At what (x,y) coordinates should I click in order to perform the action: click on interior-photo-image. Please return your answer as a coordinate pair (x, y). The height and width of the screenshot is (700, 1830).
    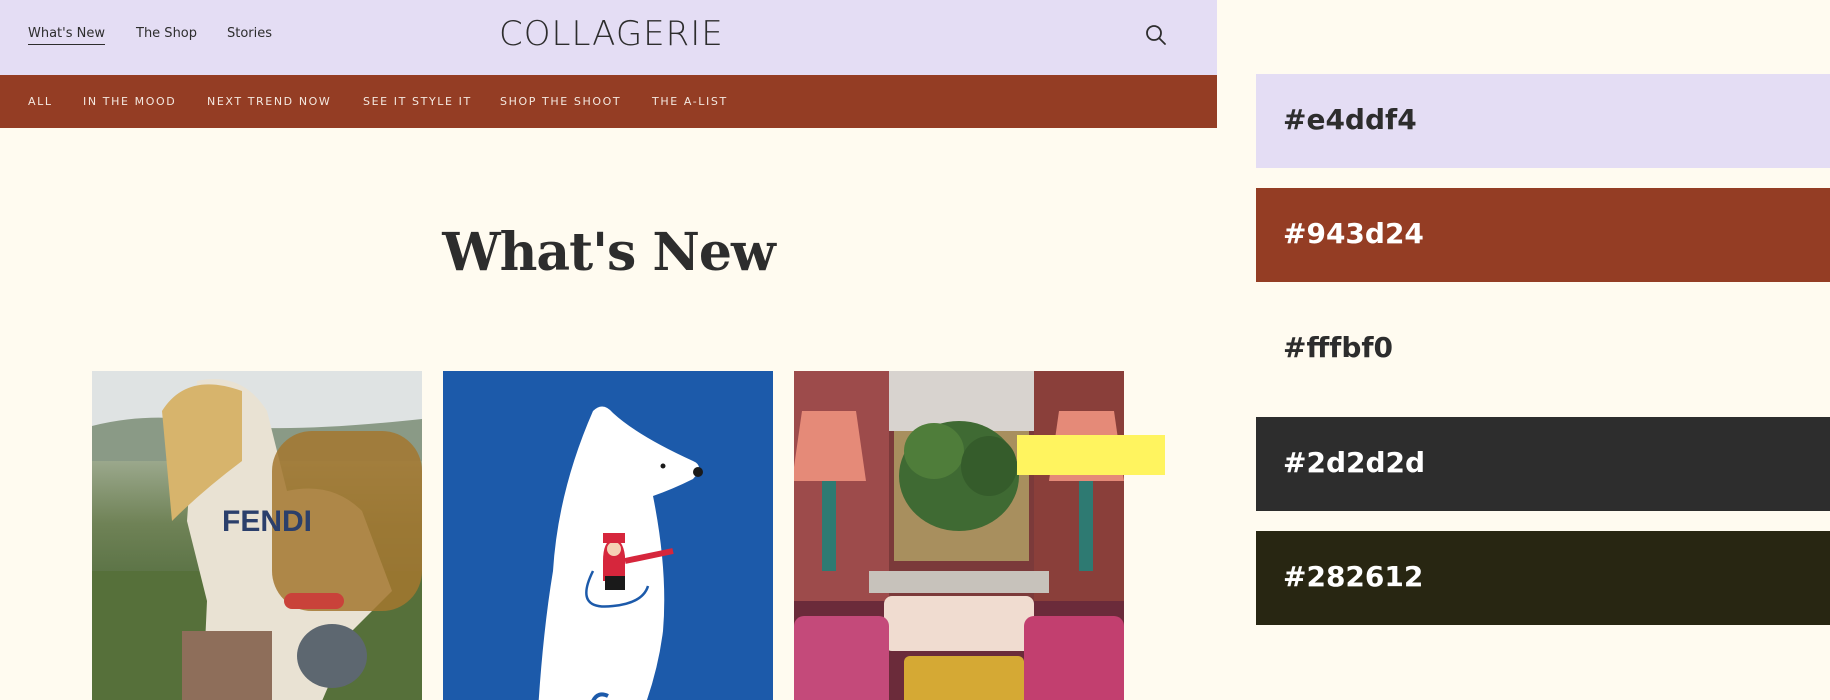
    Looking at the image, I should click on (959, 535).